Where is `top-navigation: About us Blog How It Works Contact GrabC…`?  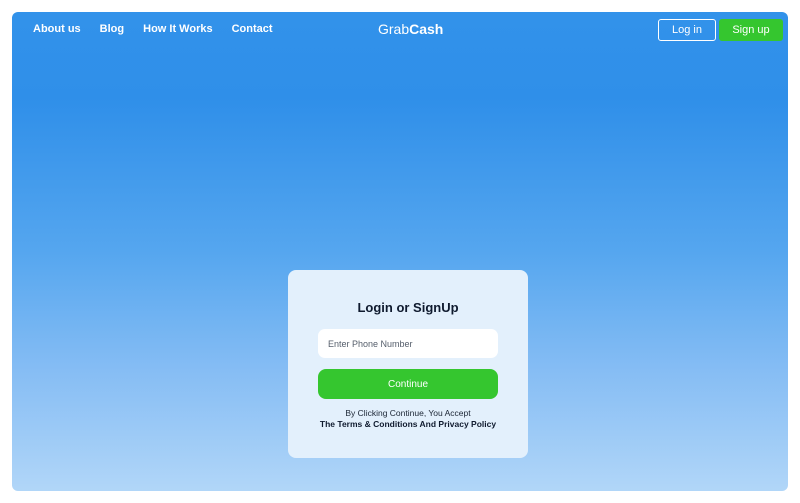
top-navigation: About us Blog How It Works Contact GrabC… is located at coordinates (400, 30).